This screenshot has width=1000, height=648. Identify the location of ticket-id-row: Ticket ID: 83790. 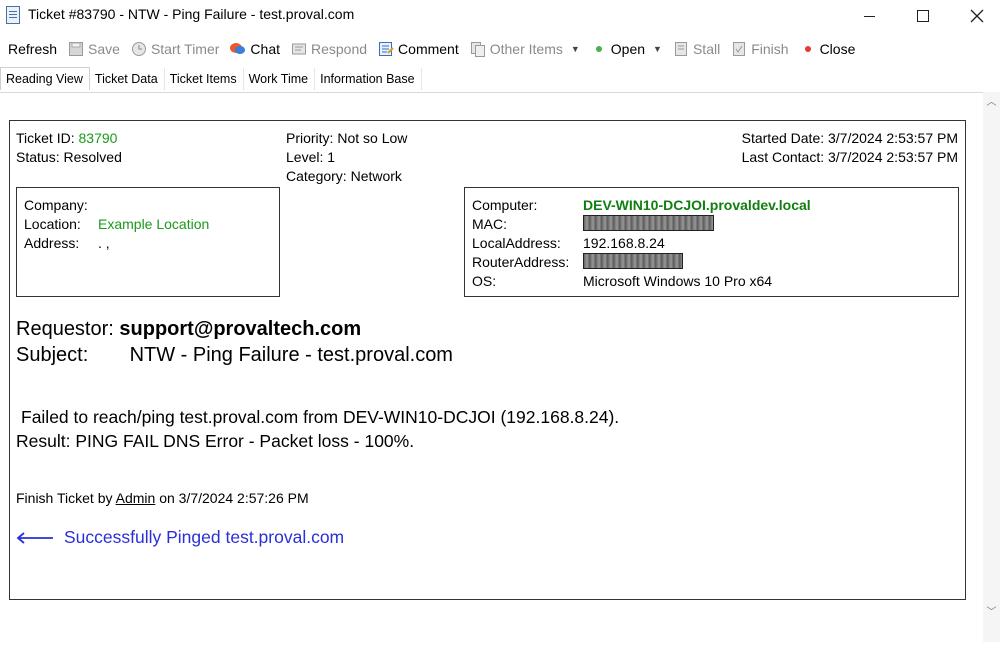
(66, 138).